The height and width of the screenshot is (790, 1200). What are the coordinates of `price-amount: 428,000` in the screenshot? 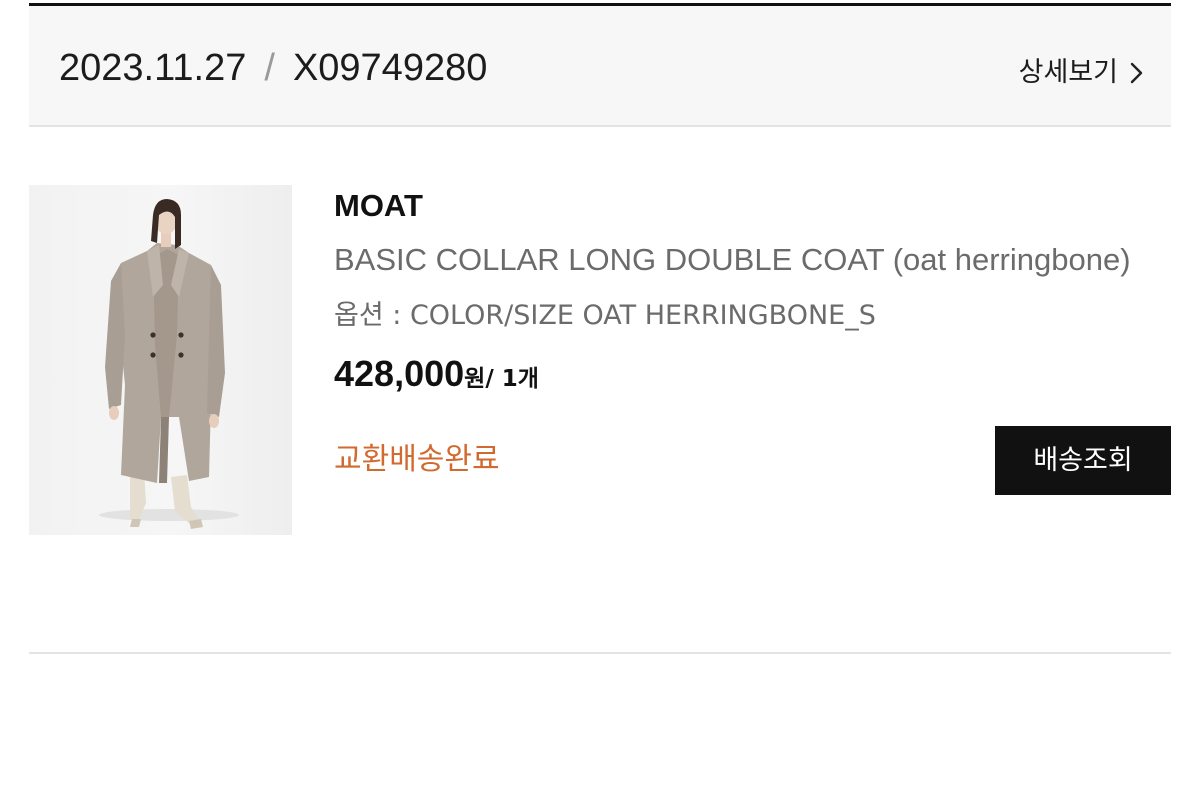 It's located at (399, 373).